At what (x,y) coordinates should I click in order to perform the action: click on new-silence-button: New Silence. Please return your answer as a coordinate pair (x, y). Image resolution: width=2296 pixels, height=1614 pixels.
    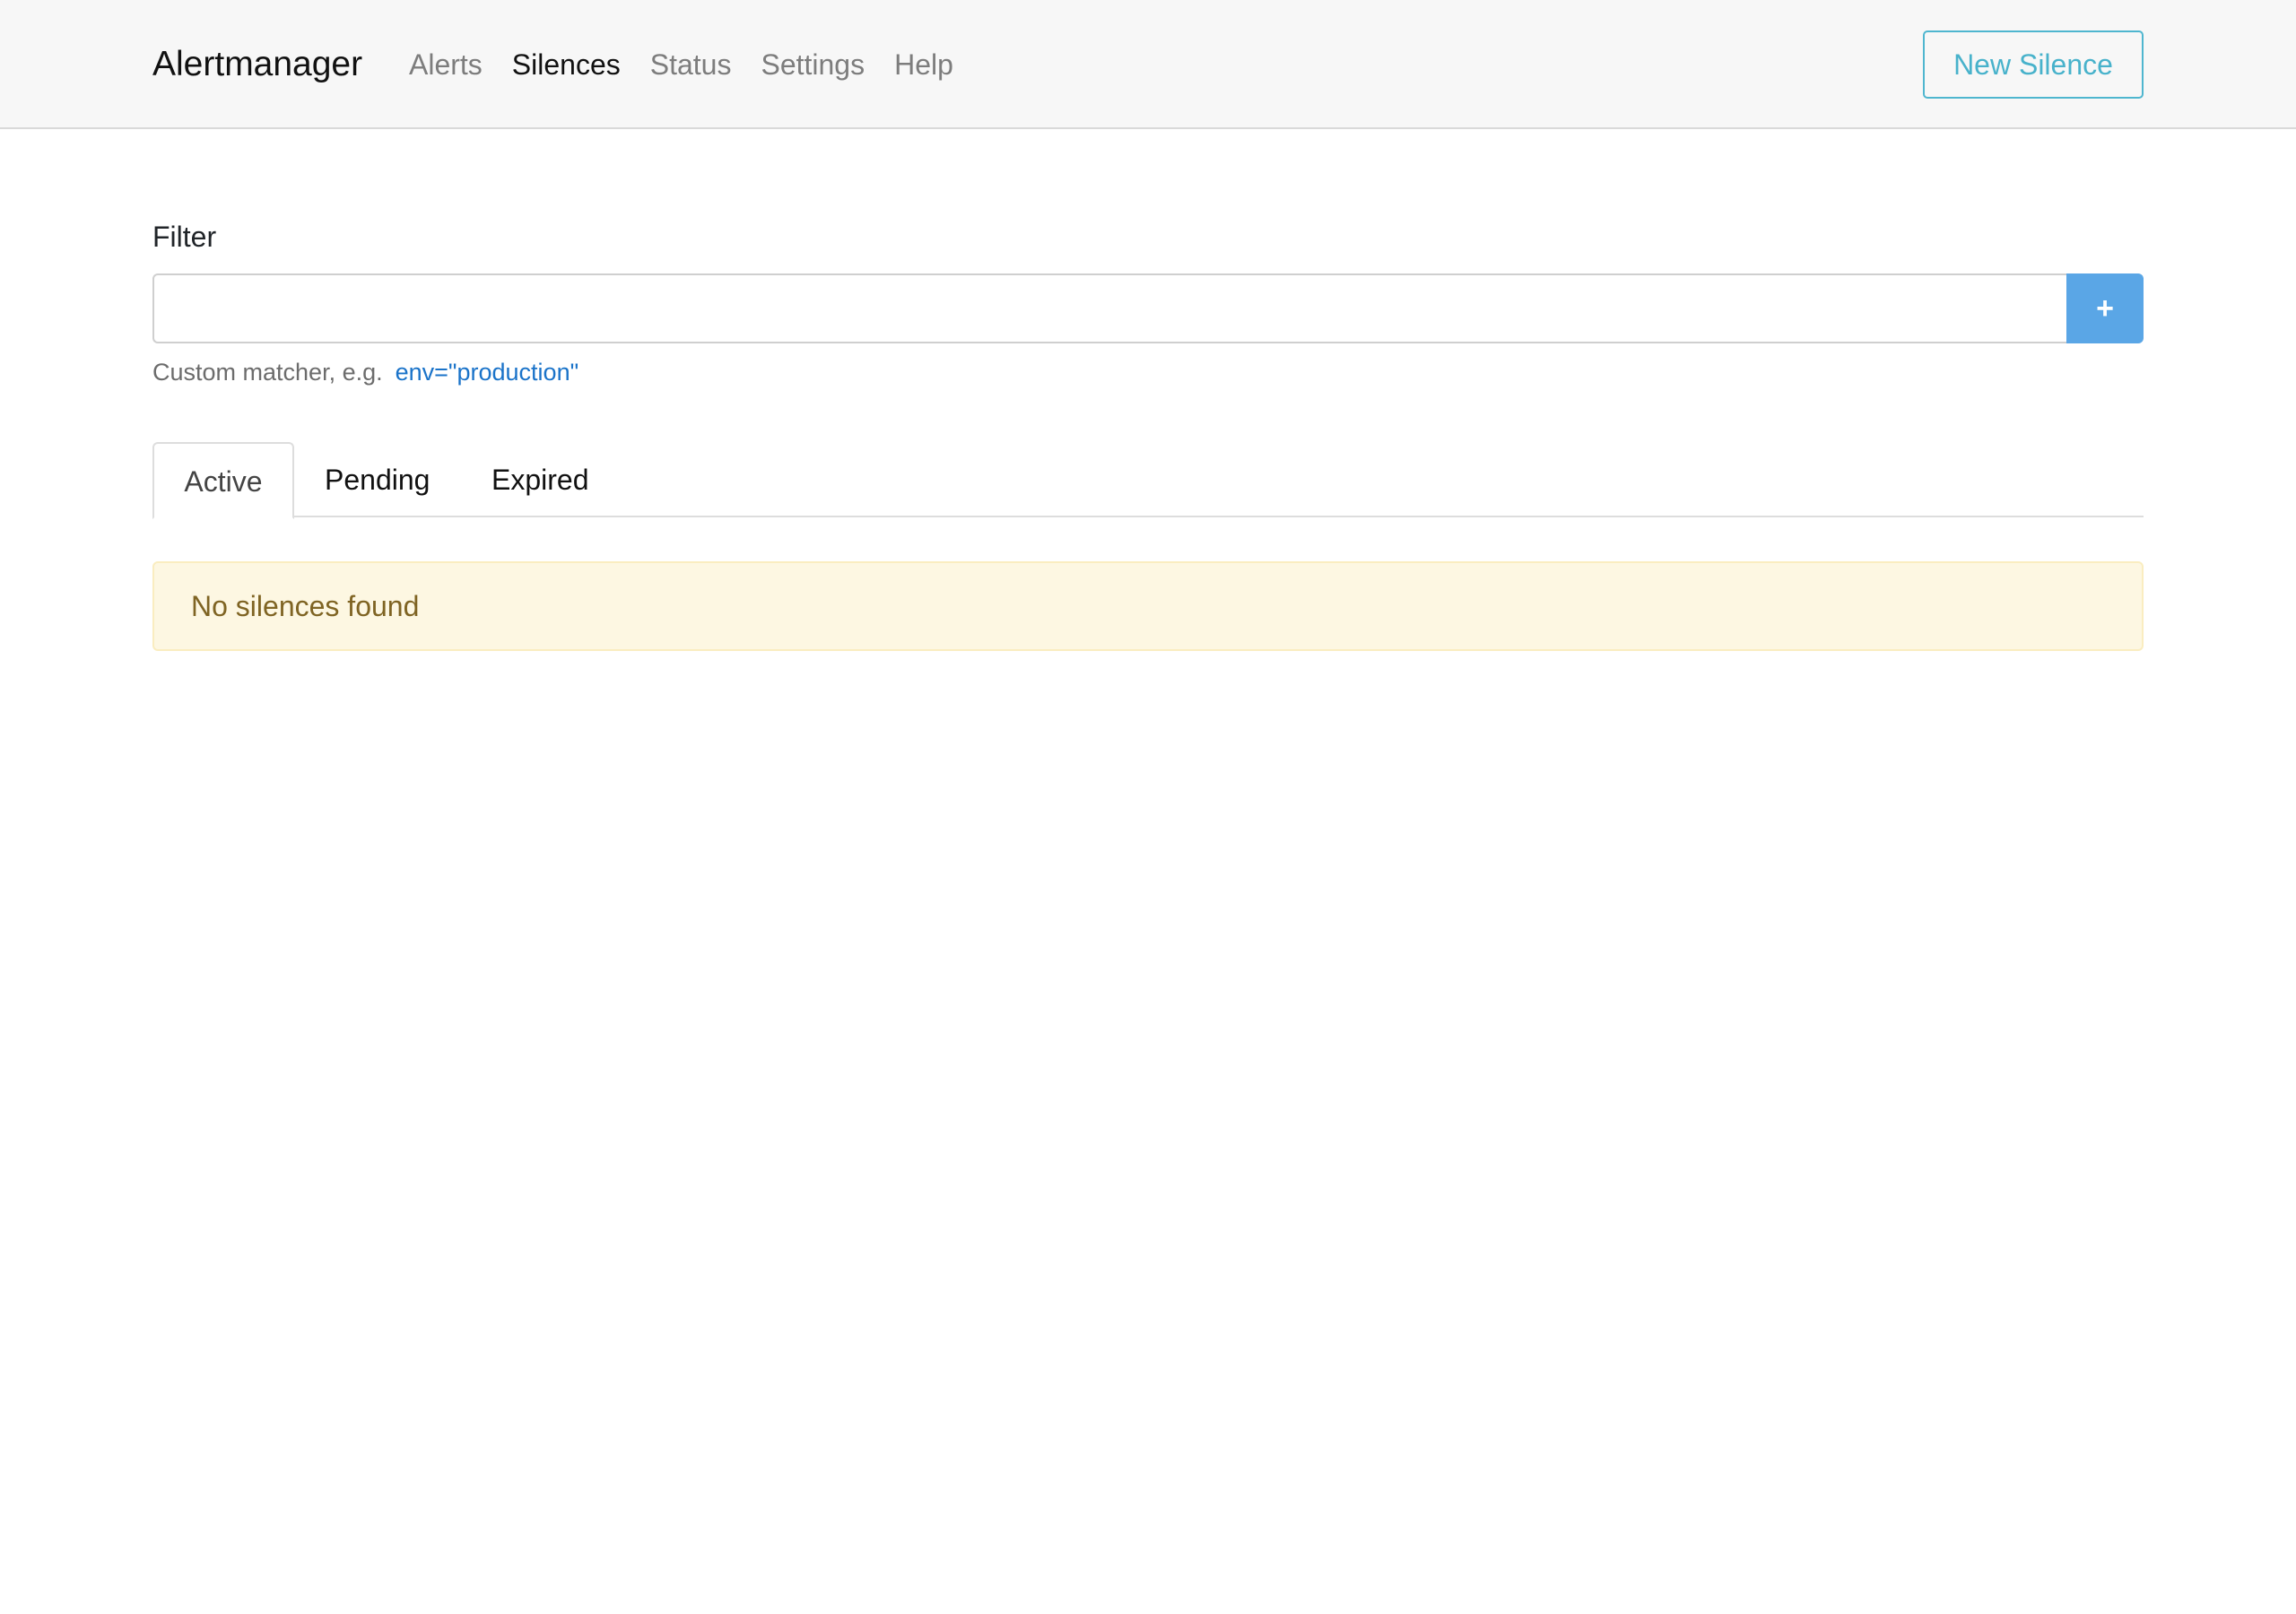
    Looking at the image, I should click on (2033, 64).